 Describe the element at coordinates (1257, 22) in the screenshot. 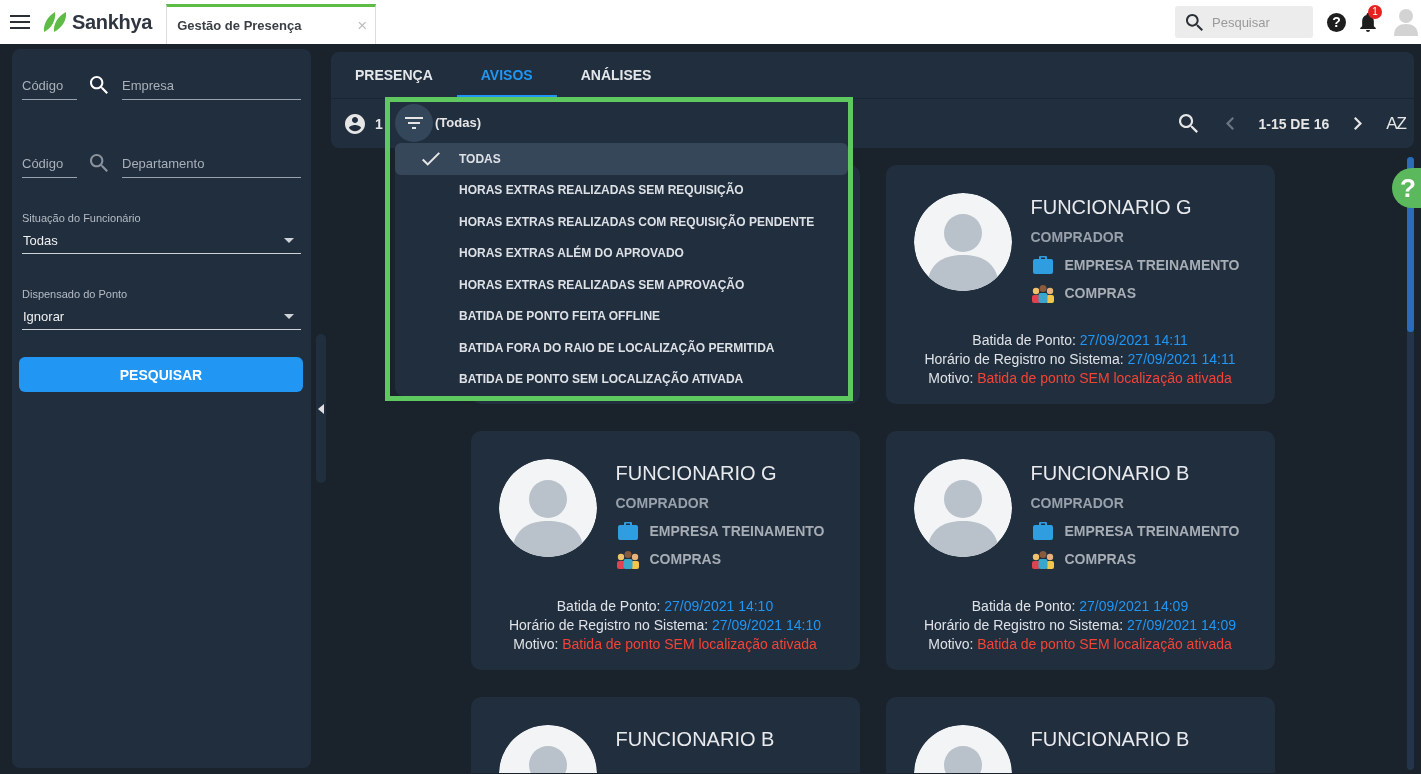

I see `search-input: Pesquisar` at that location.